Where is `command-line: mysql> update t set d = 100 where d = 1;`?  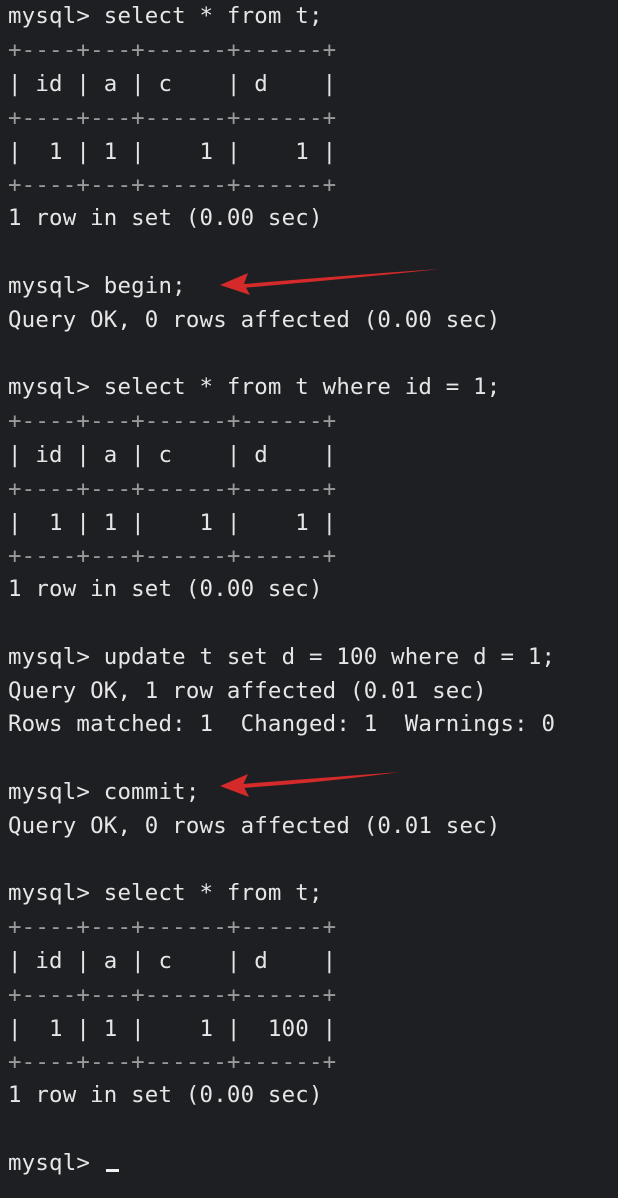
command-line: mysql> update t set d = 100 where d = 1; is located at coordinates (282, 657).